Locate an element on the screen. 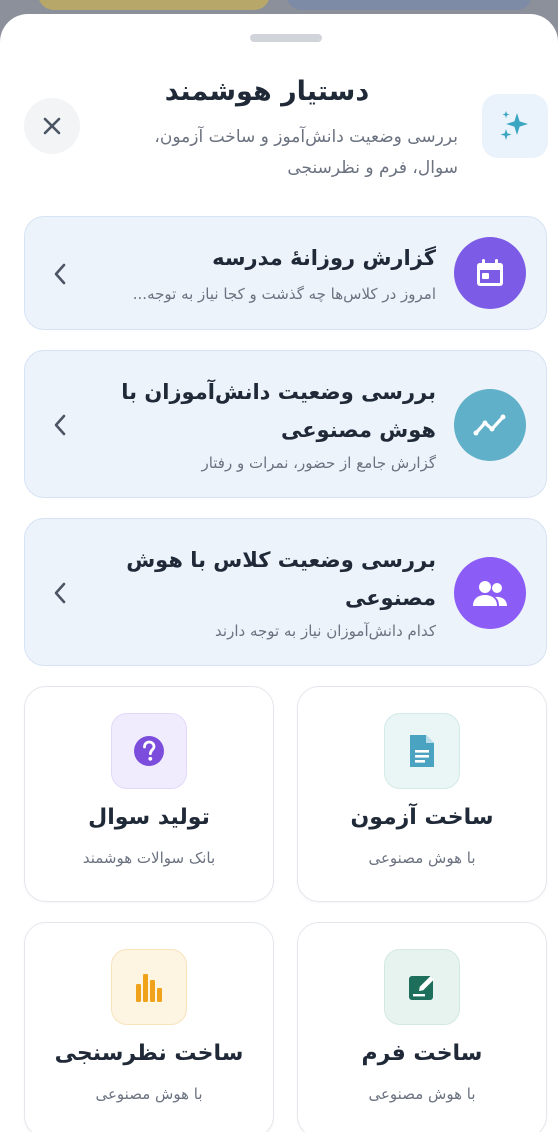  trend-icon is located at coordinates (490, 425).